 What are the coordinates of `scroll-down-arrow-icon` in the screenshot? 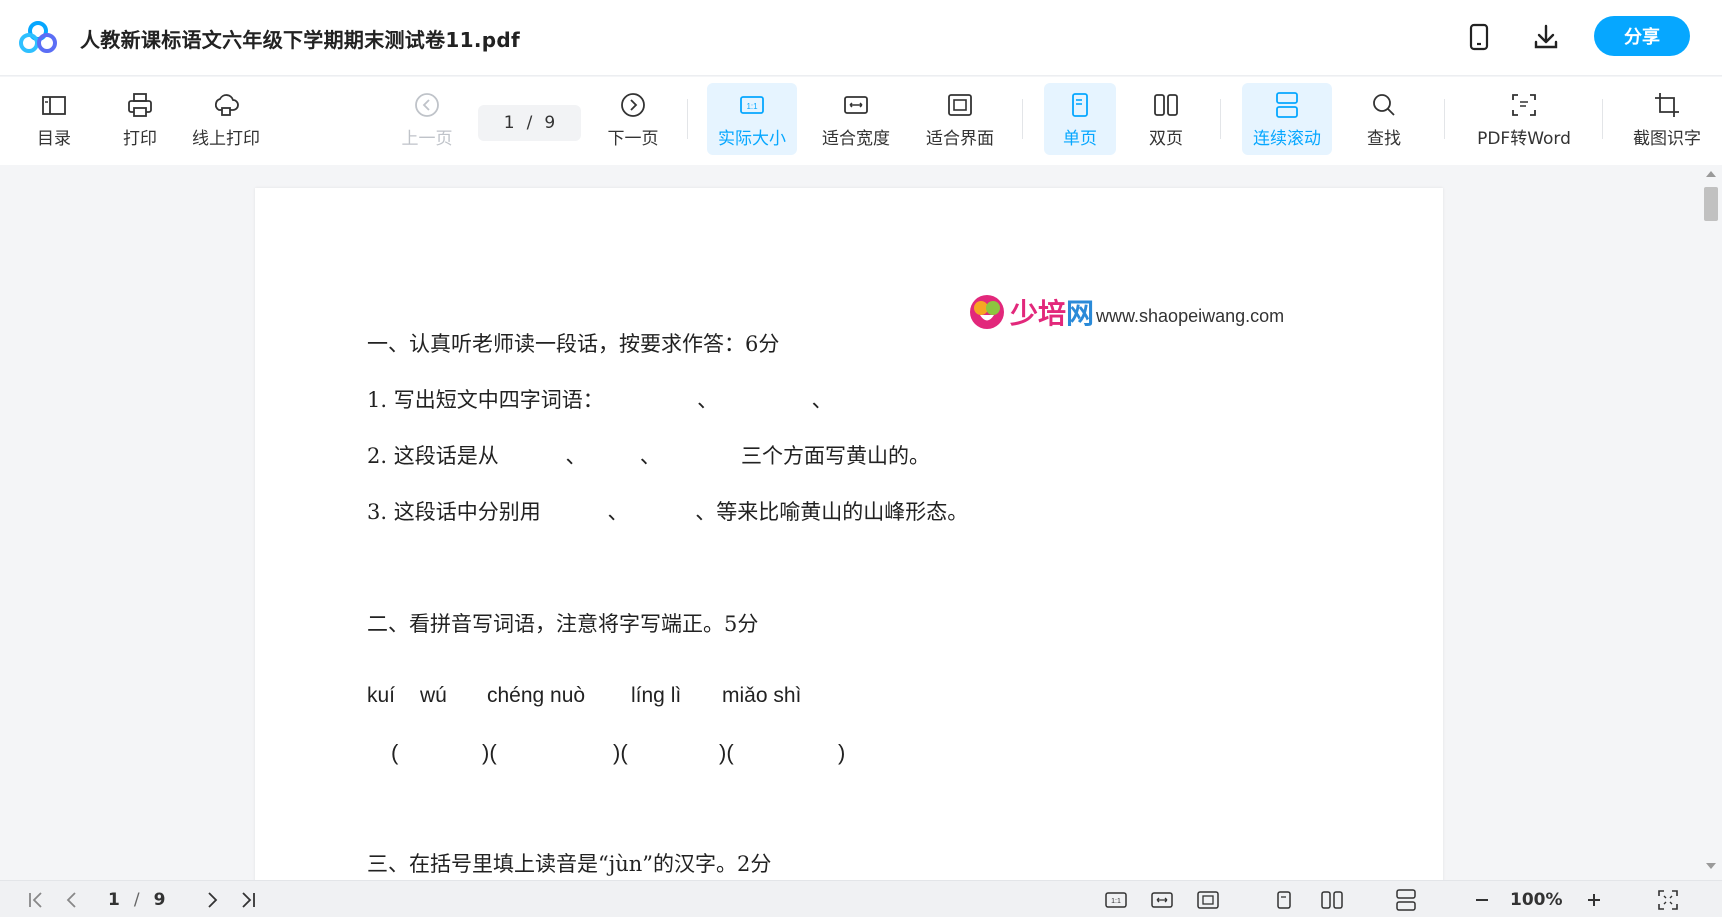 It's located at (1711, 866).